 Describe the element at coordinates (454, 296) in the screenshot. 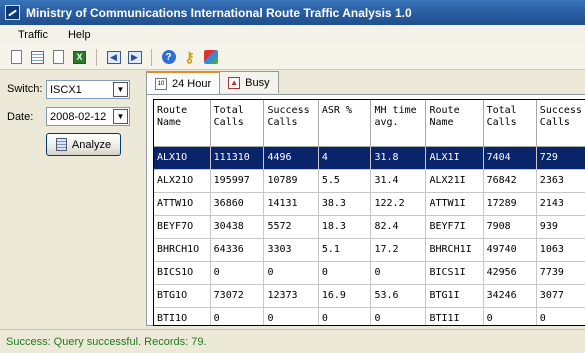

I see `table-cell: BTG1I` at that location.